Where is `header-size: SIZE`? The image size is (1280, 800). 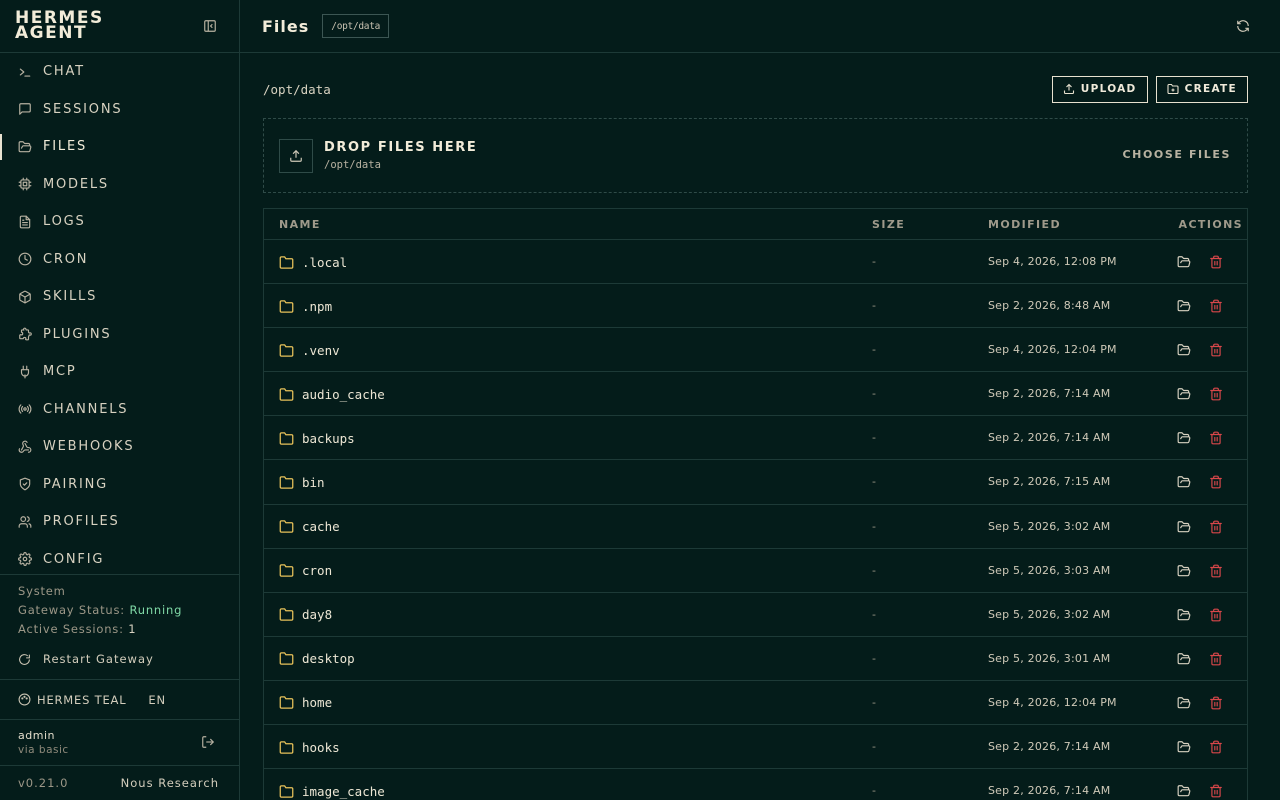
header-size: SIZE is located at coordinates (888, 224).